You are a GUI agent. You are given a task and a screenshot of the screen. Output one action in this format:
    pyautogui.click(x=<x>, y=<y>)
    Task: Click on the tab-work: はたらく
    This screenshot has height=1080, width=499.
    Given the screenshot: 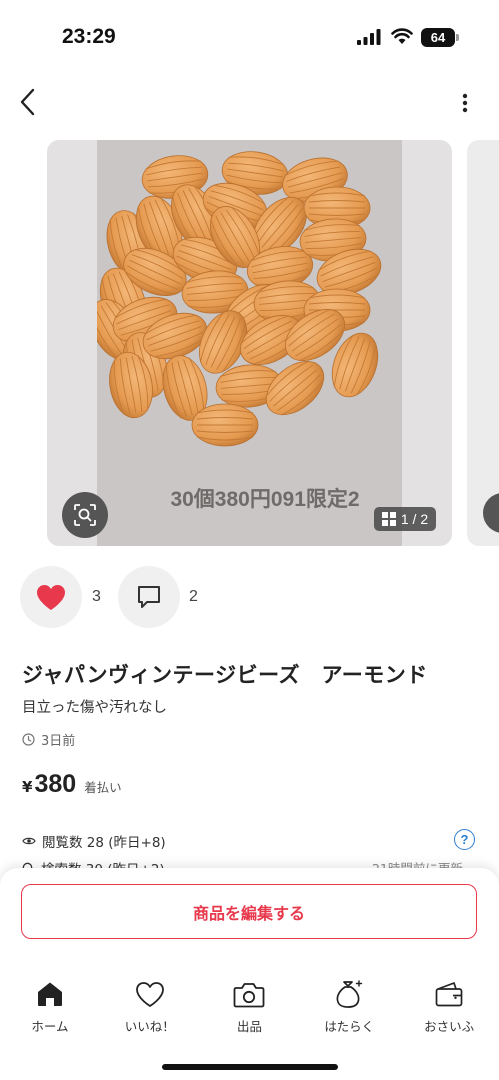 What is the action you would take?
    pyautogui.click(x=349, y=1007)
    